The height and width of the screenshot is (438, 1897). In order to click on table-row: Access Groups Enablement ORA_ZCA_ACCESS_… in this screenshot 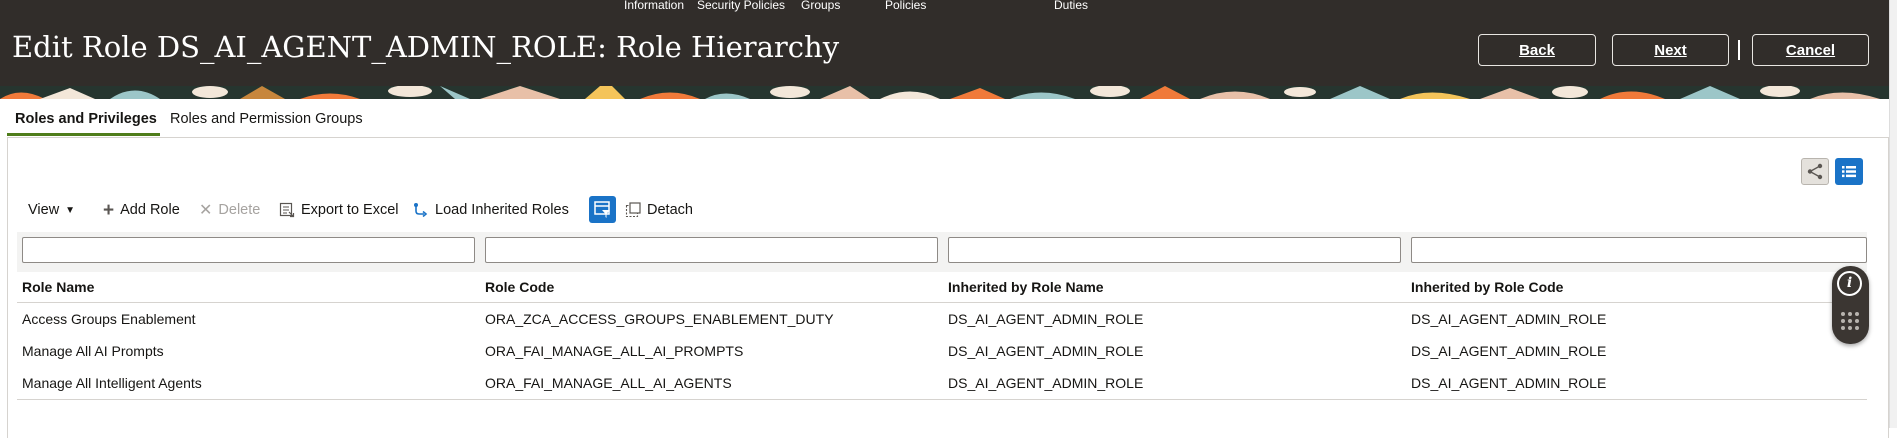, I will do `click(942, 319)`.